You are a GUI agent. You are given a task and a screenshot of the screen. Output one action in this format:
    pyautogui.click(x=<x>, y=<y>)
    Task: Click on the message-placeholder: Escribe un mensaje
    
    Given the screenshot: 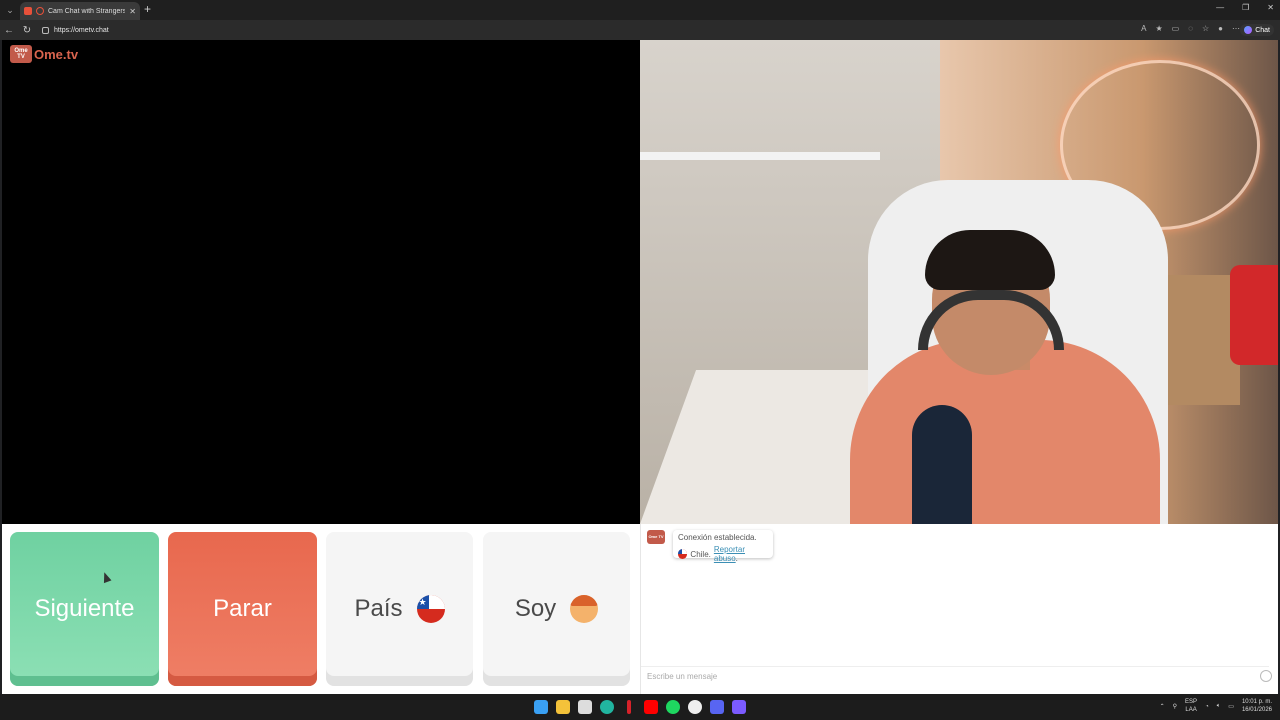 What is the action you would take?
    pyautogui.click(x=682, y=676)
    